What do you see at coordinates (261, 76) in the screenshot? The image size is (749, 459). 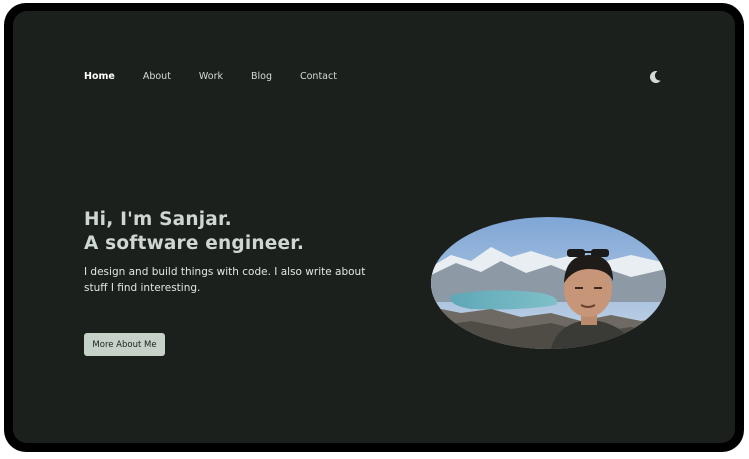 I see `nav-blog: Blog` at bounding box center [261, 76].